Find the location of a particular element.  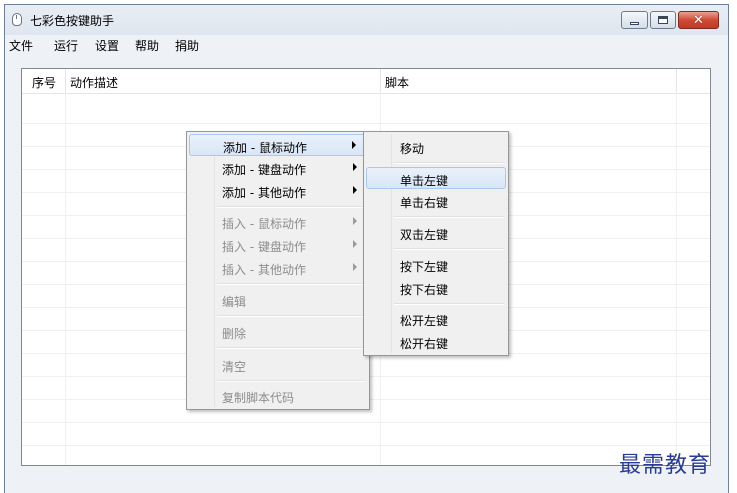

submenu-item-press-right: 按下右键 is located at coordinates (436, 288).